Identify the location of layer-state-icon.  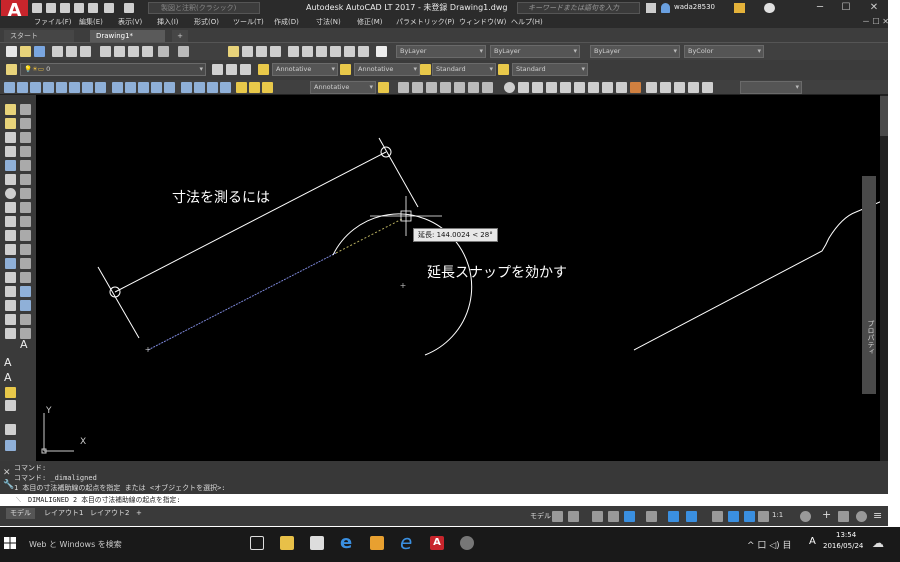
(245, 69).